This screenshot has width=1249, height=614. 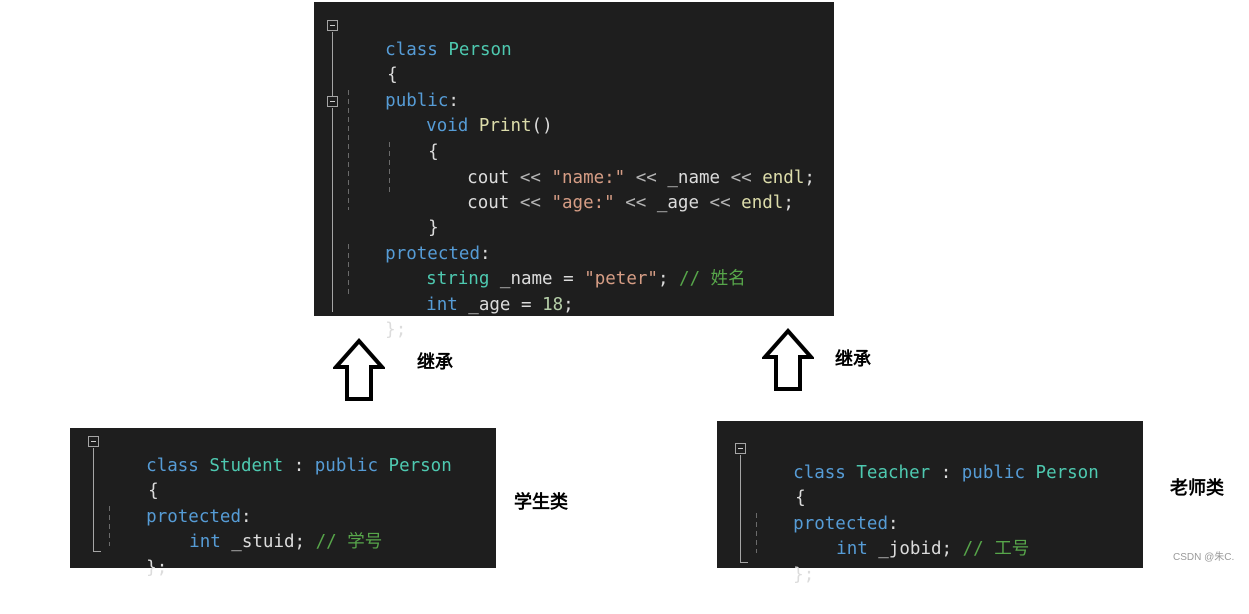 What do you see at coordinates (893, 472) in the screenshot?
I see `class-name: Teacher` at bounding box center [893, 472].